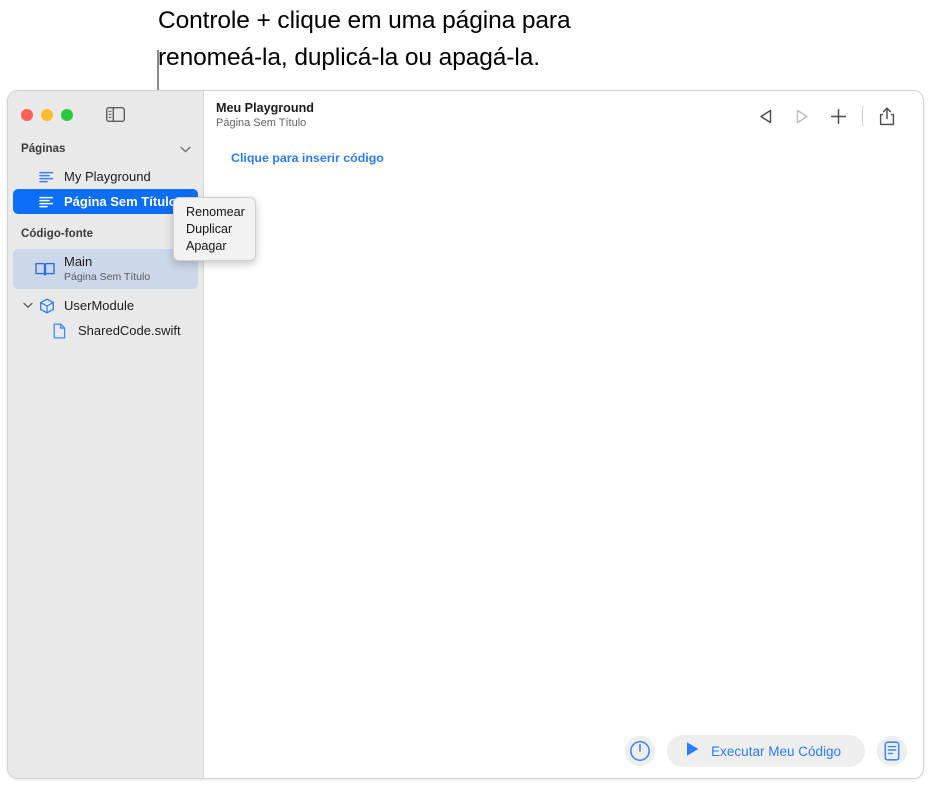 This screenshot has width=931, height=790. I want to click on sidebar-item-main: Main Página Sem Título, so click(105, 269).